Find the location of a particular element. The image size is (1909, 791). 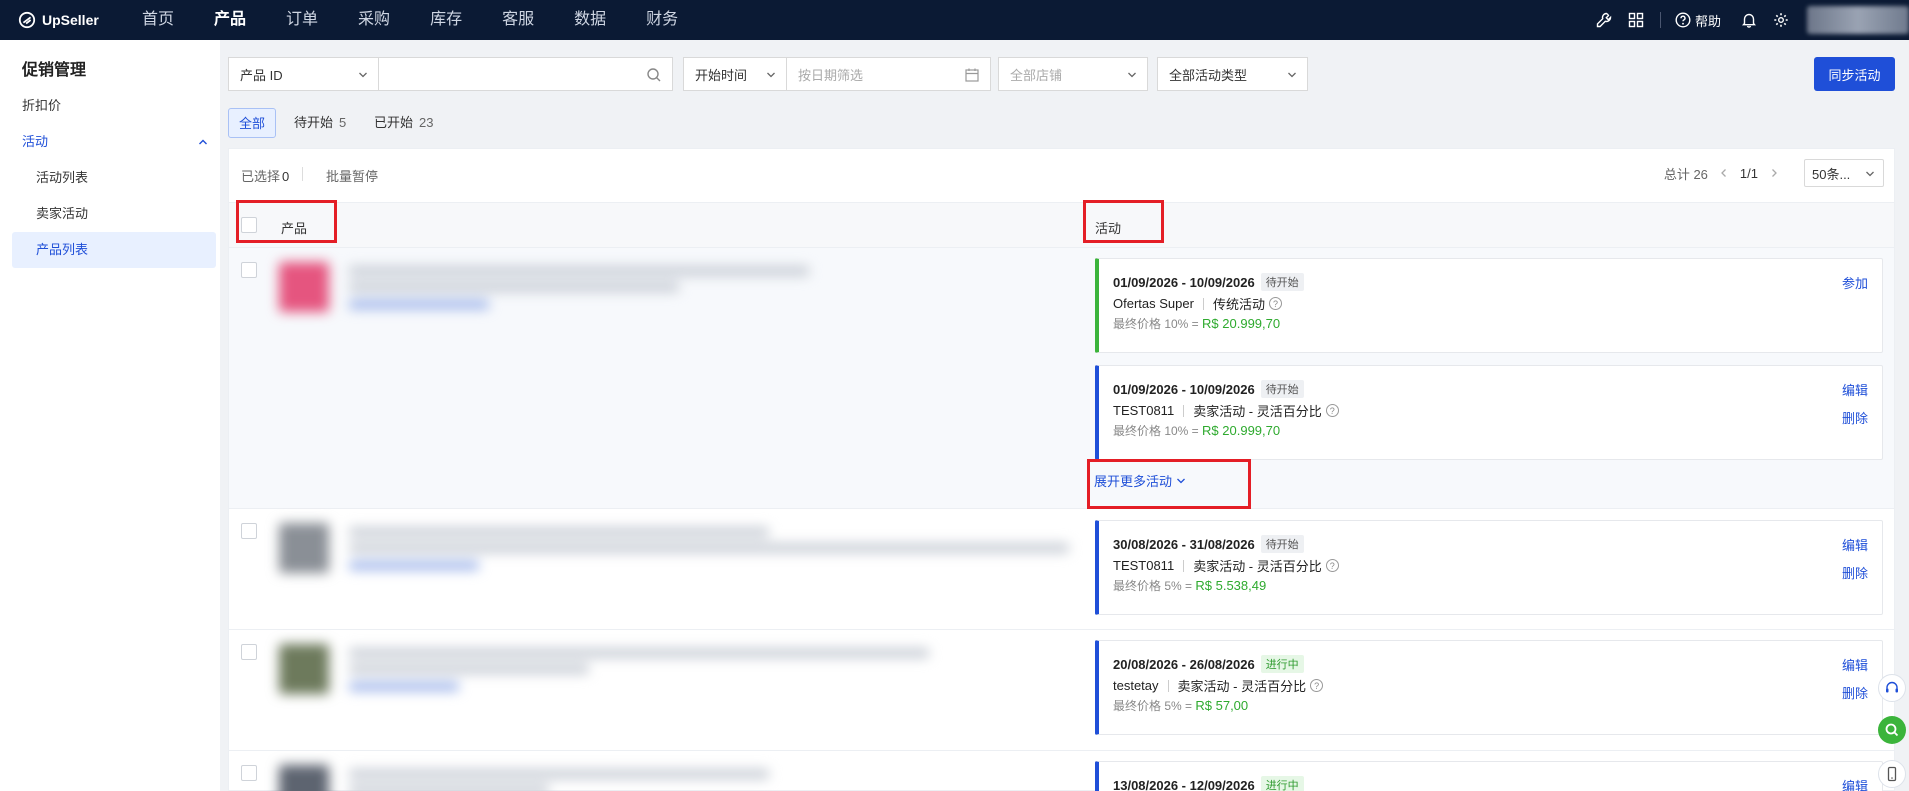

id-type-select: 产品 ID is located at coordinates (303, 74).